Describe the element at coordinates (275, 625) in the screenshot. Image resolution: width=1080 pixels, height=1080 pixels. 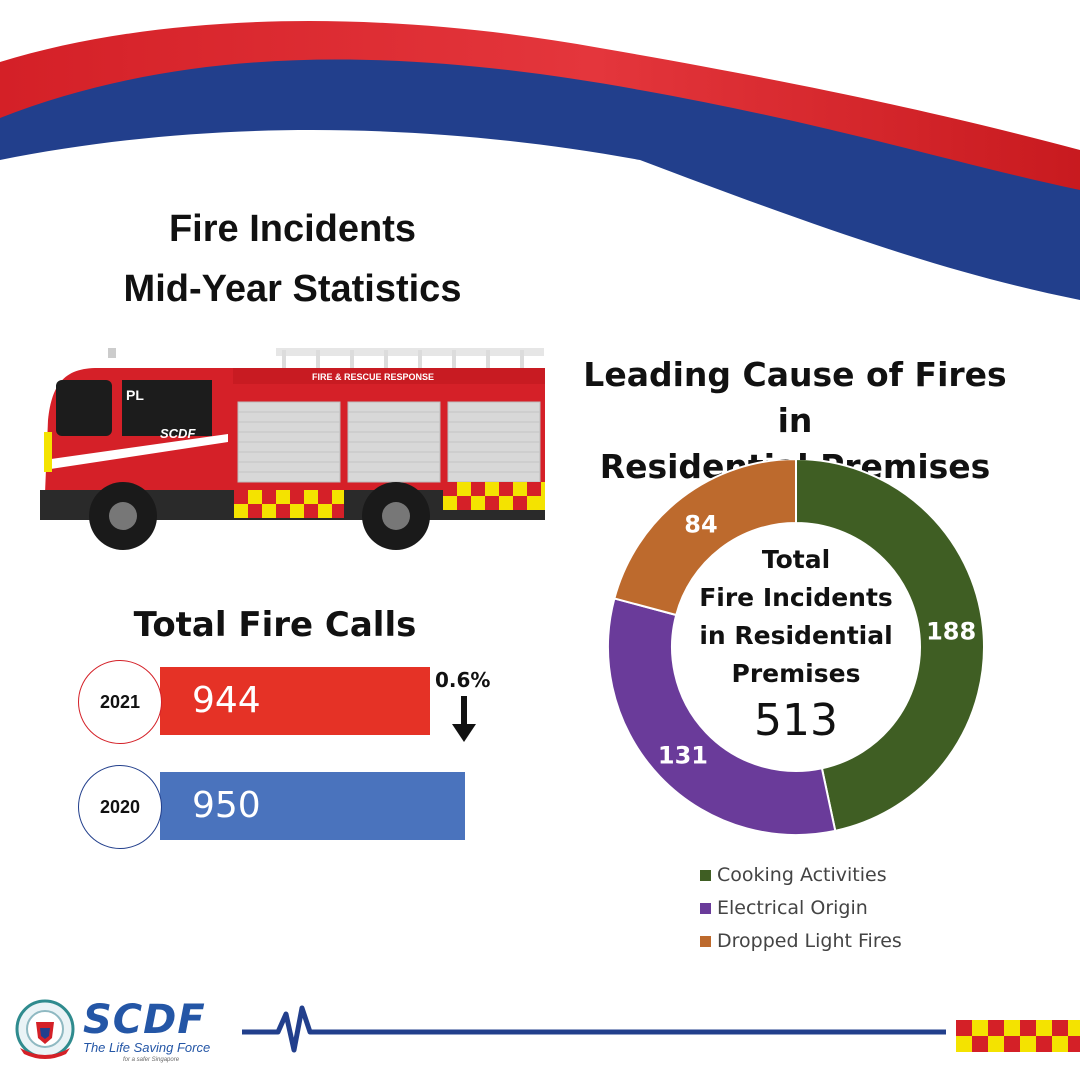
I see `fire-calls-title: Total Fire Calls` at that location.